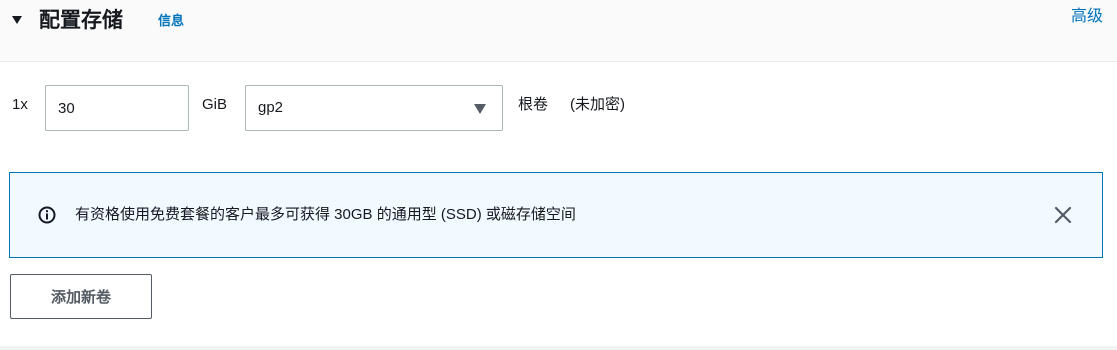  What do you see at coordinates (325, 214) in the screenshot?
I see `alert-message: 有资格使用免费套餐的客户最多可获得 30GB 的通用型 (SSD) 或磁存储空间` at bounding box center [325, 214].